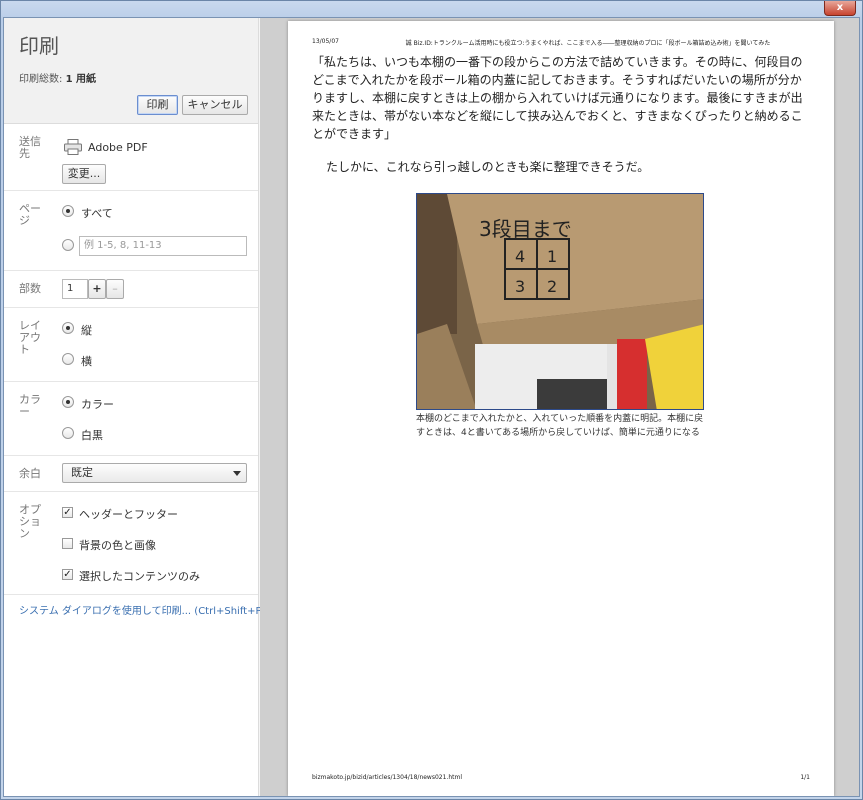 This screenshot has width=863, height=800. What do you see at coordinates (154, 473) in the screenshot?
I see `margins-select: 既定` at bounding box center [154, 473].